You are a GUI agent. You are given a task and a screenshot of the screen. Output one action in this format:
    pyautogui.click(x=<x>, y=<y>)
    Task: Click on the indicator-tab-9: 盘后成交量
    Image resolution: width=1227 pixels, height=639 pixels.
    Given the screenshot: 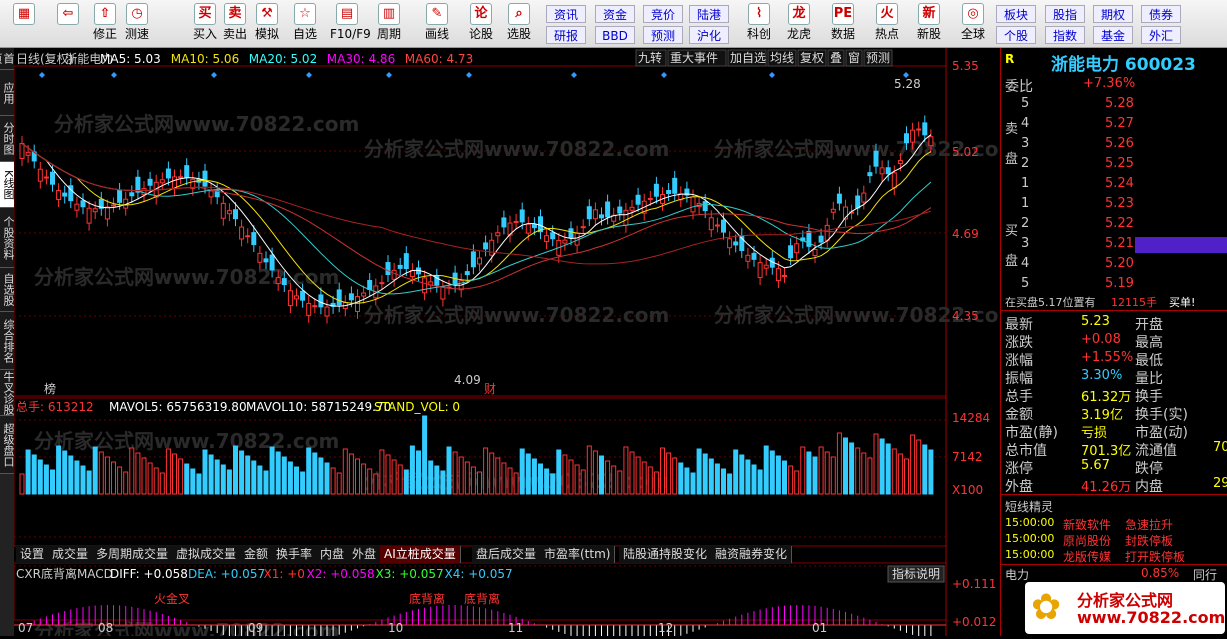 What is the action you would take?
    pyautogui.click(x=507, y=554)
    